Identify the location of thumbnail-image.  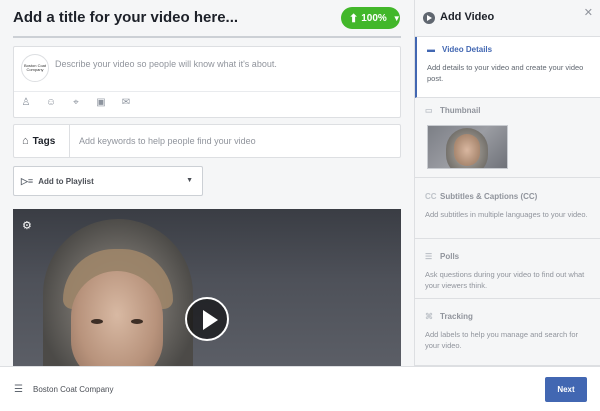
(467, 147).